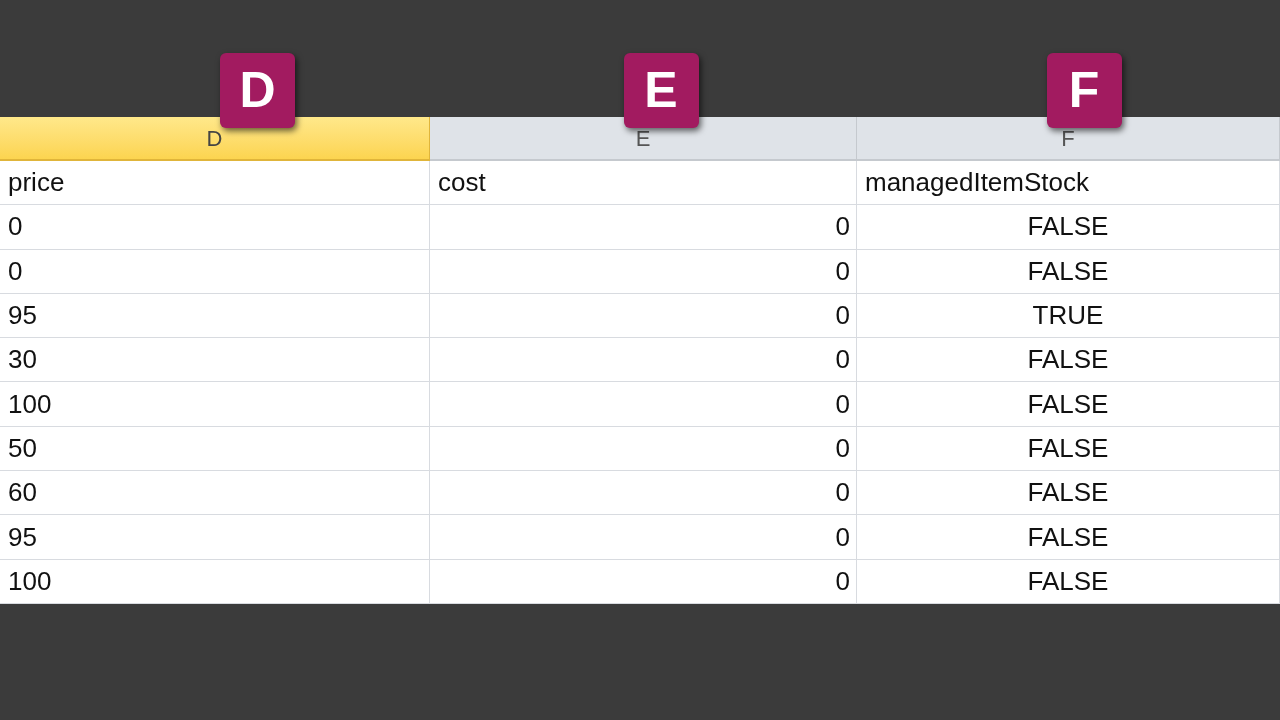 The height and width of the screenshot is (720, 1280). I want to click on table-cell: TRUE, so click(1068, 316).